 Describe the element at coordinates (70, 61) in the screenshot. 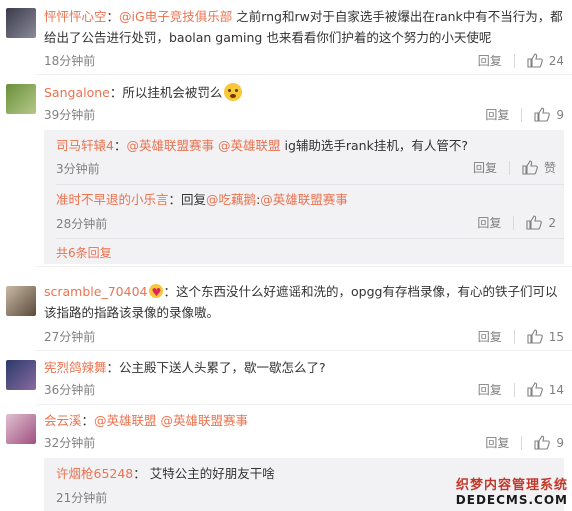

I see `timestamp: 18分钟前` at that location.